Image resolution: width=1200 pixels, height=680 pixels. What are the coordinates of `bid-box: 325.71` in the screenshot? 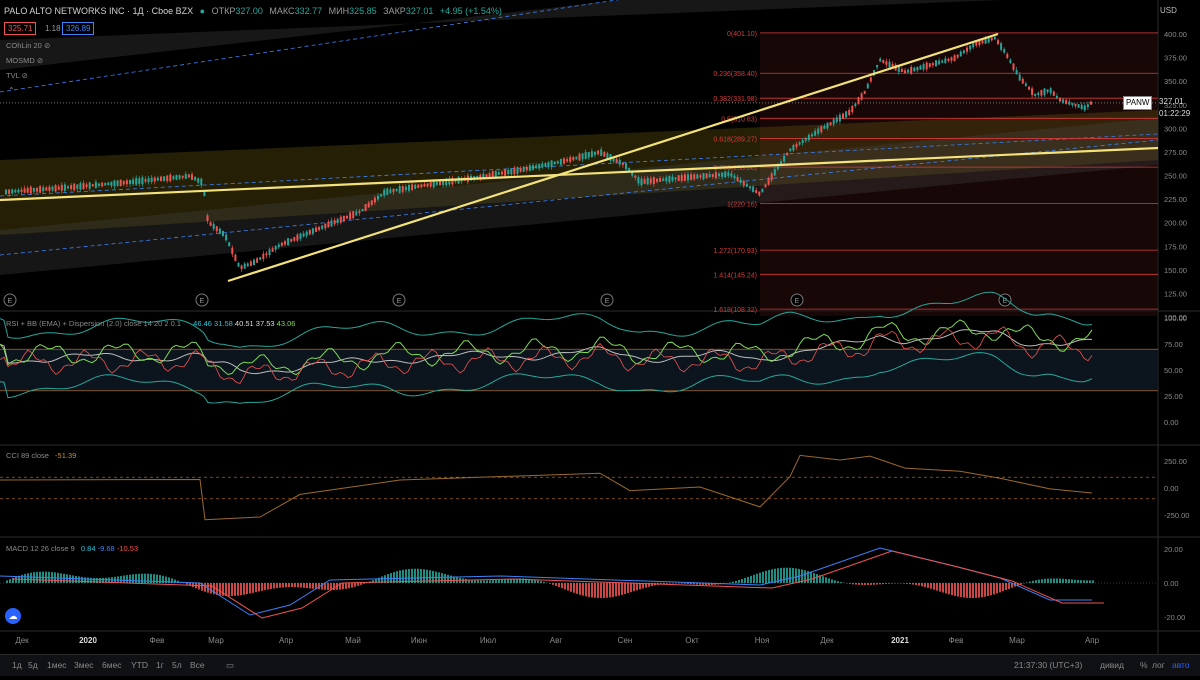 It's located at (20, 28).